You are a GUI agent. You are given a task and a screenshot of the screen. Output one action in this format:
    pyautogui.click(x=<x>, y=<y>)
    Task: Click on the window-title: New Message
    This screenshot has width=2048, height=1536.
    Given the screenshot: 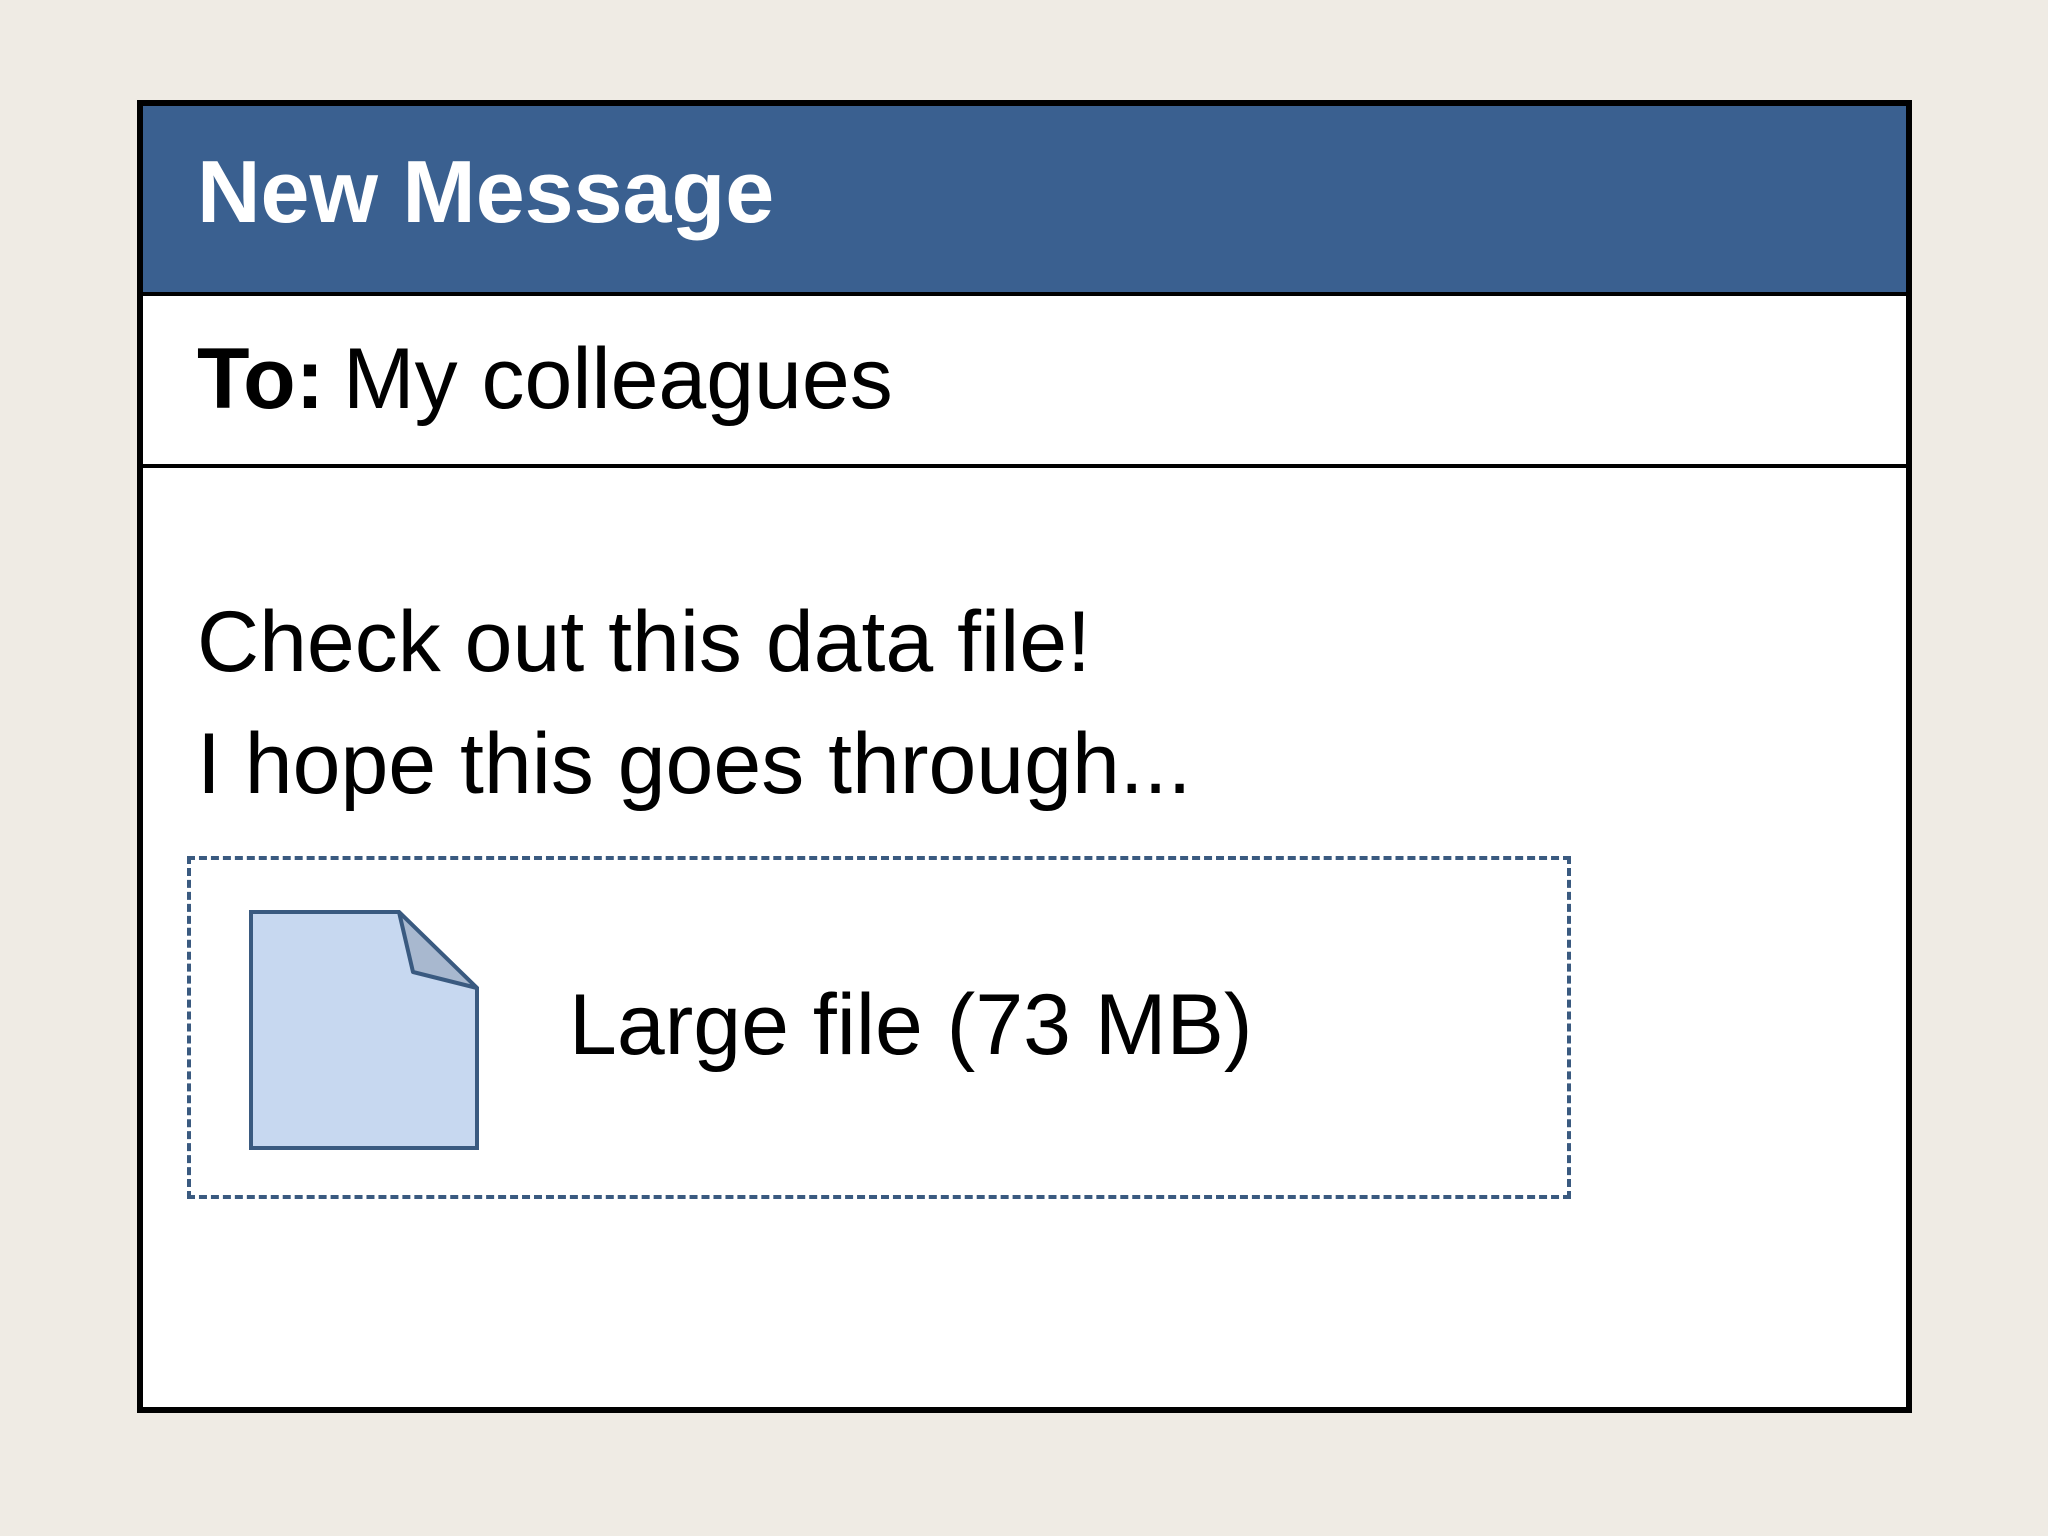 What is the action you would take?
    pyautogui.click(x=486, y=191)
    